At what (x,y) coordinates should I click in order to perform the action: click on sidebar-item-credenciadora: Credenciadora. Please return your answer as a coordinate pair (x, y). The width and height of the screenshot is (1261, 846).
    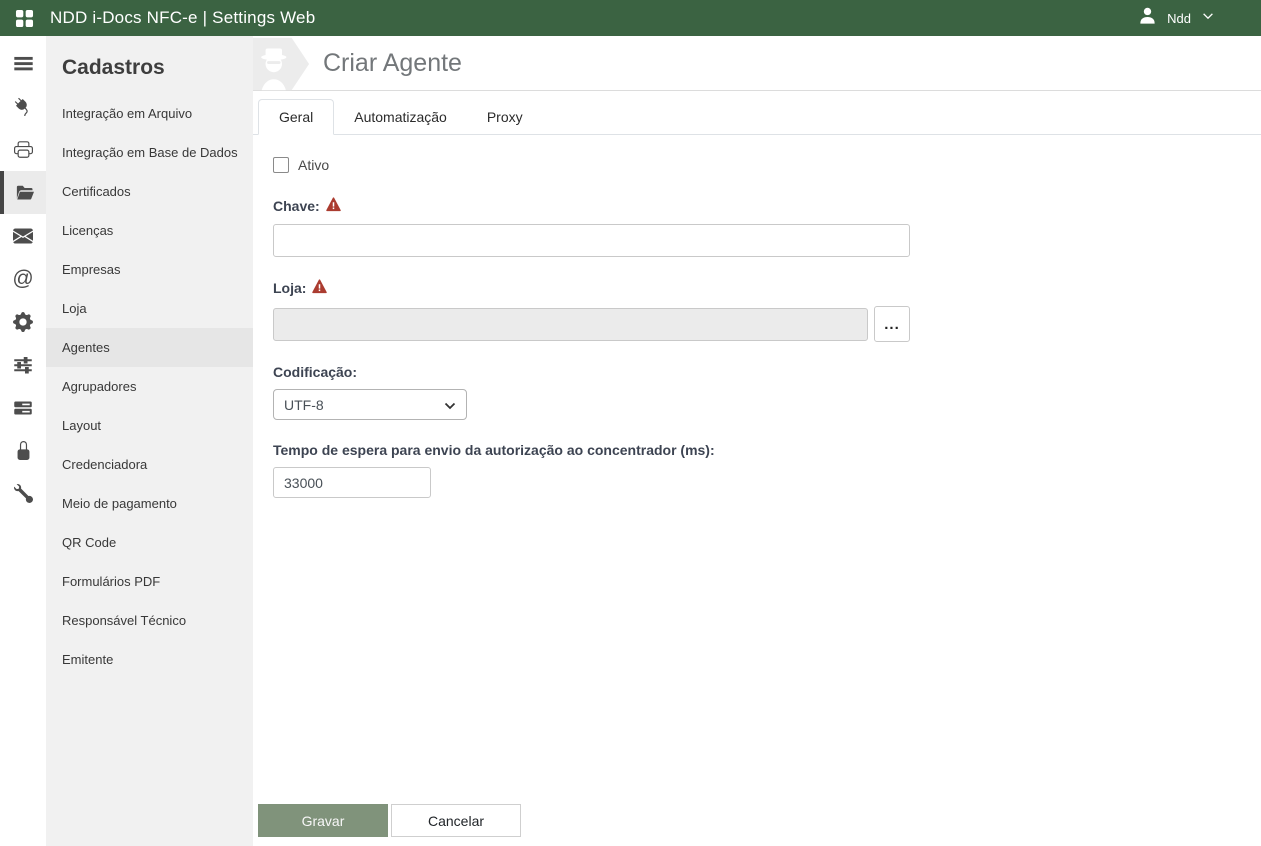
    Looking at the image, I should click on (149, 464).